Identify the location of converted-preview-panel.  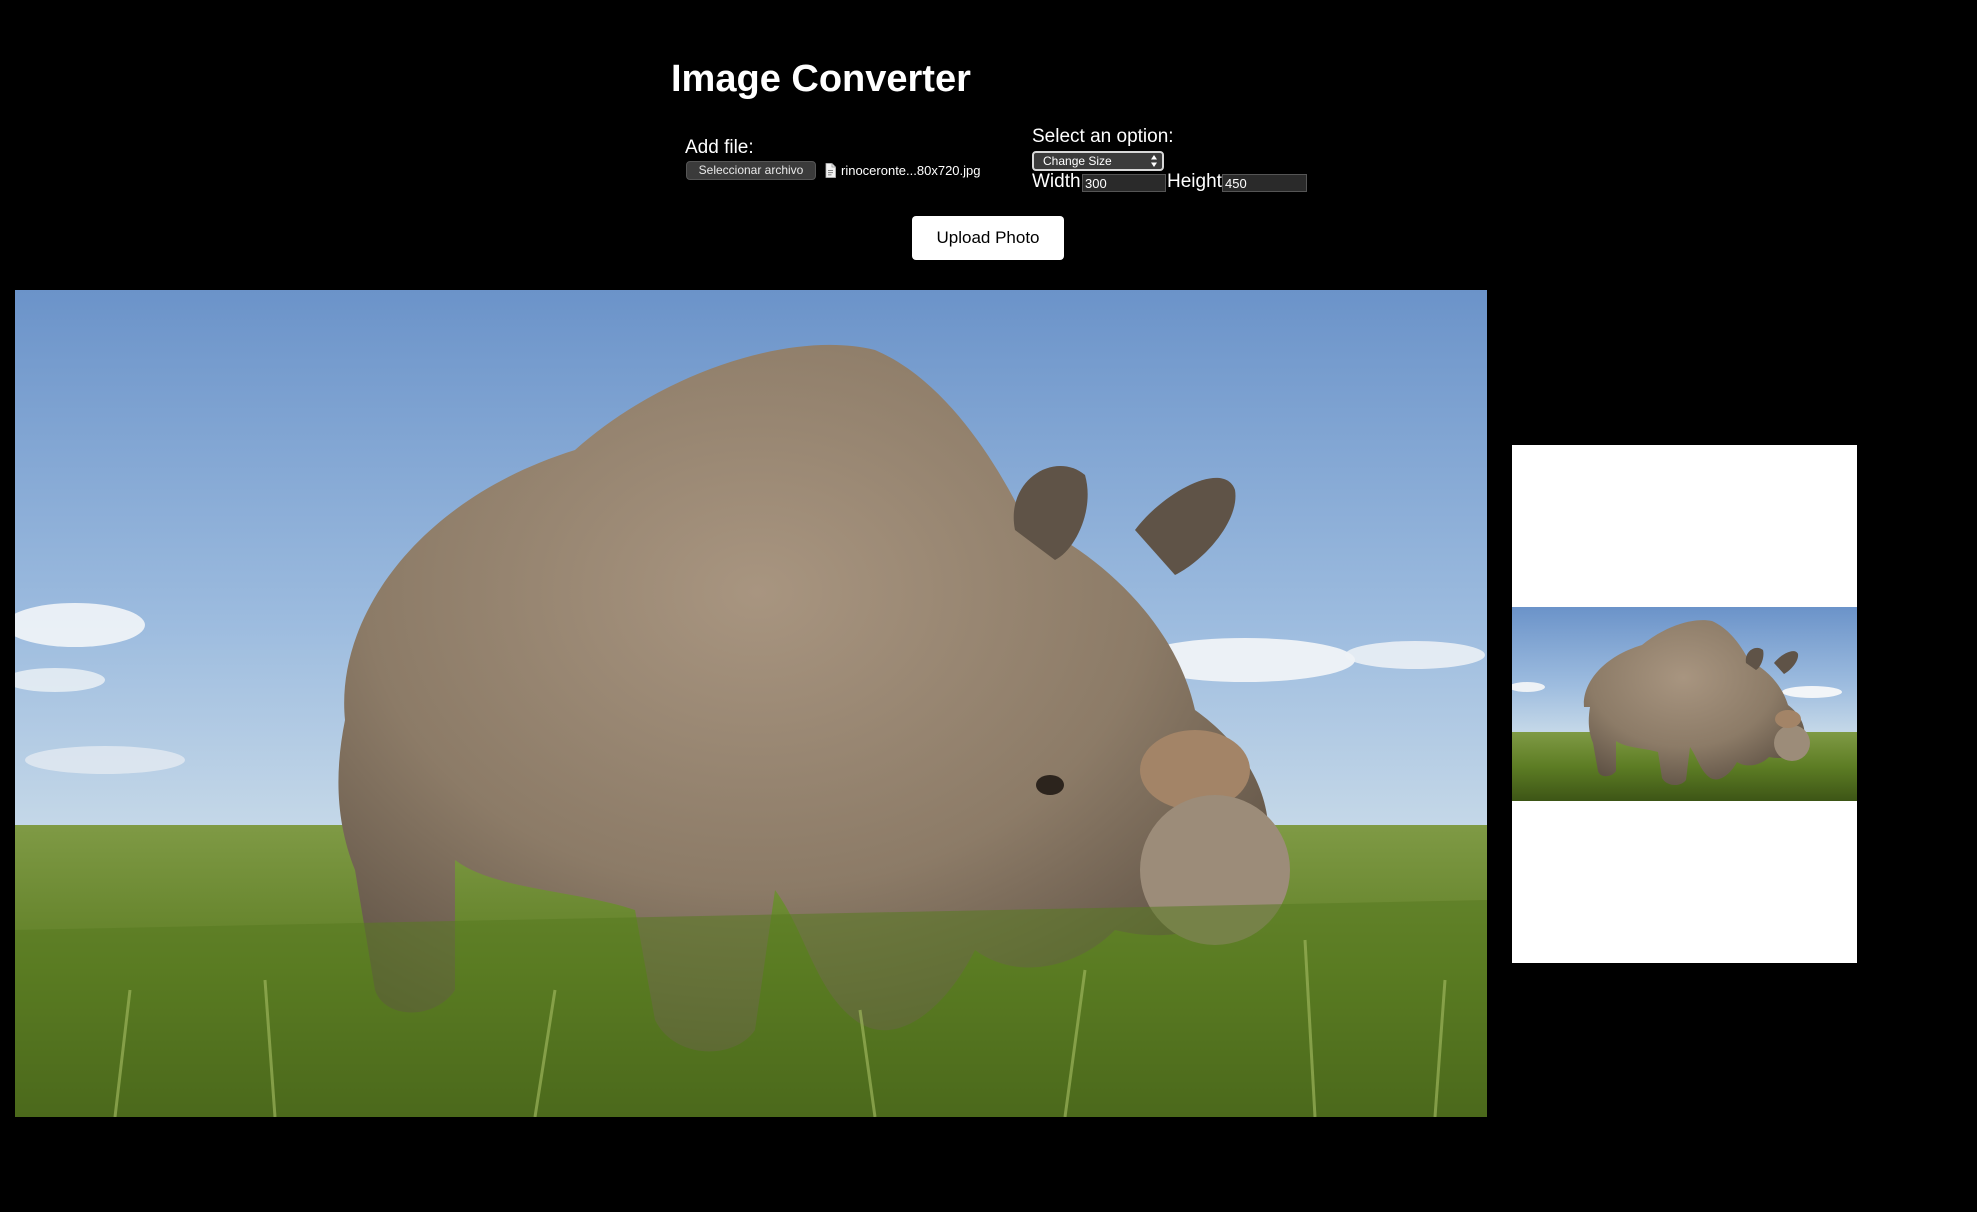
(1684, 704).